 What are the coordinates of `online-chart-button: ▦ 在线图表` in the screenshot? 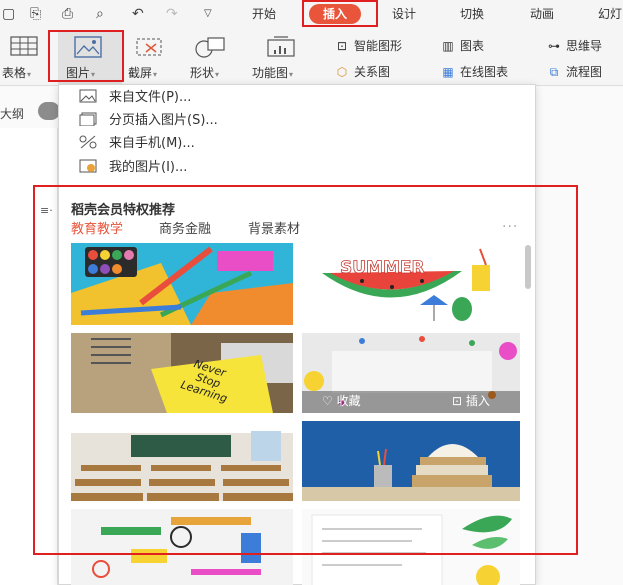 It's located at (474, 72).